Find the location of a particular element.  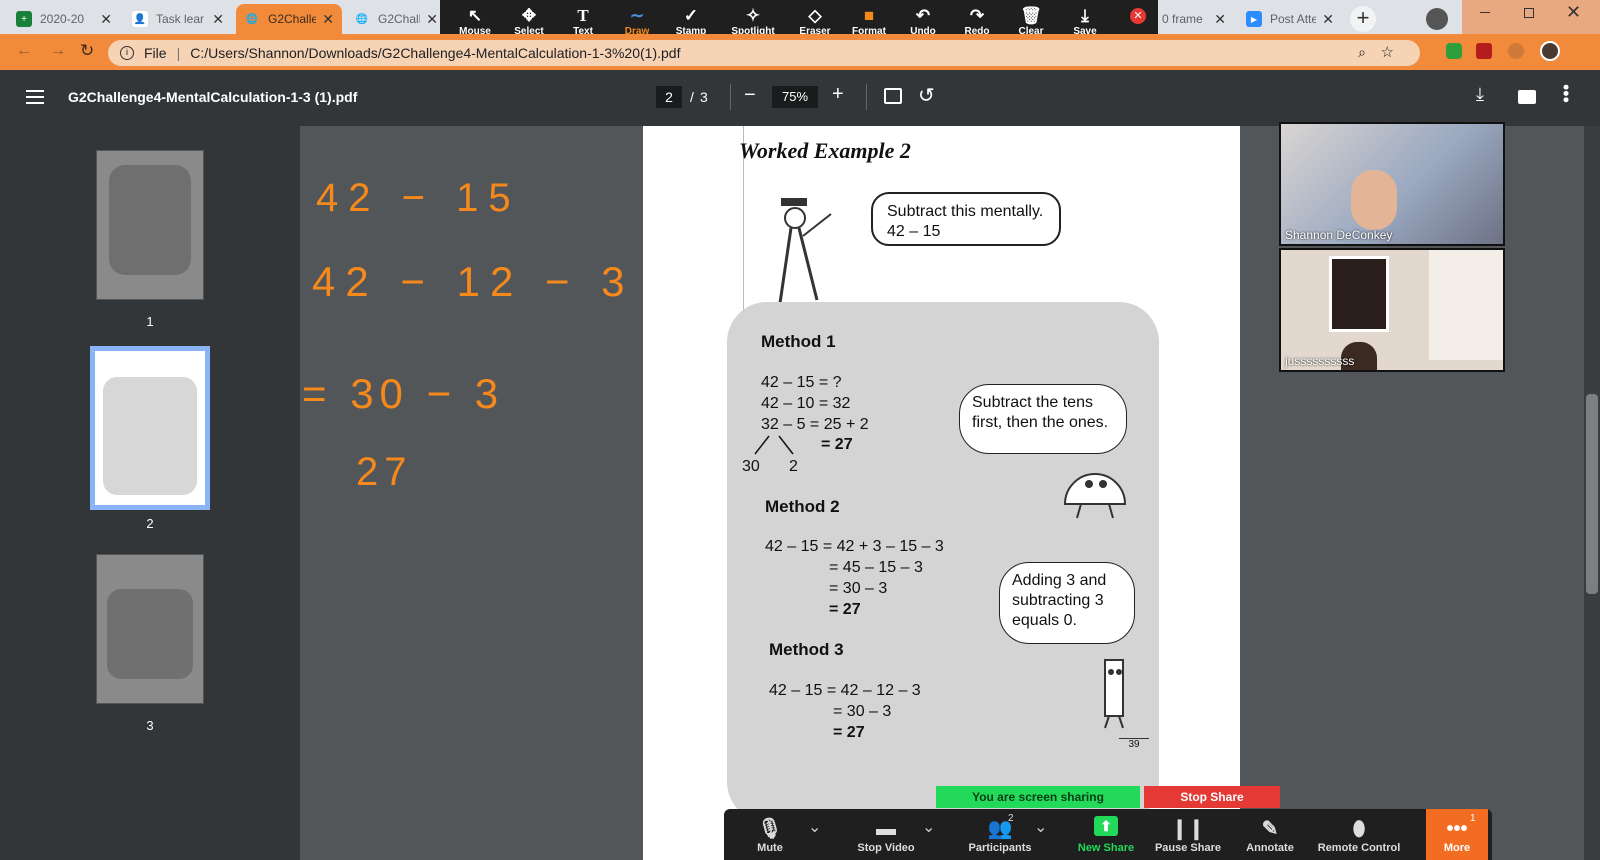

zoom-magnifier-icon: ⌕ is located at coordinates (1362, 52).